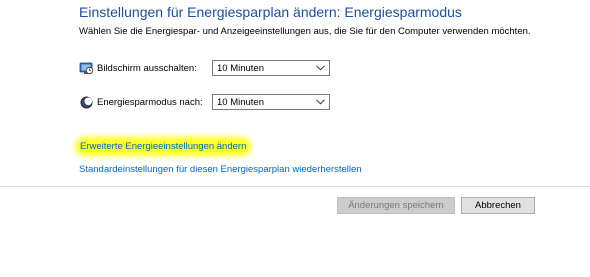 This screenshot has width=590, height=277. I want to click on advanced-power-settings-link: Erweiterte Energieeinstellungen ändern, so click(163, 146).